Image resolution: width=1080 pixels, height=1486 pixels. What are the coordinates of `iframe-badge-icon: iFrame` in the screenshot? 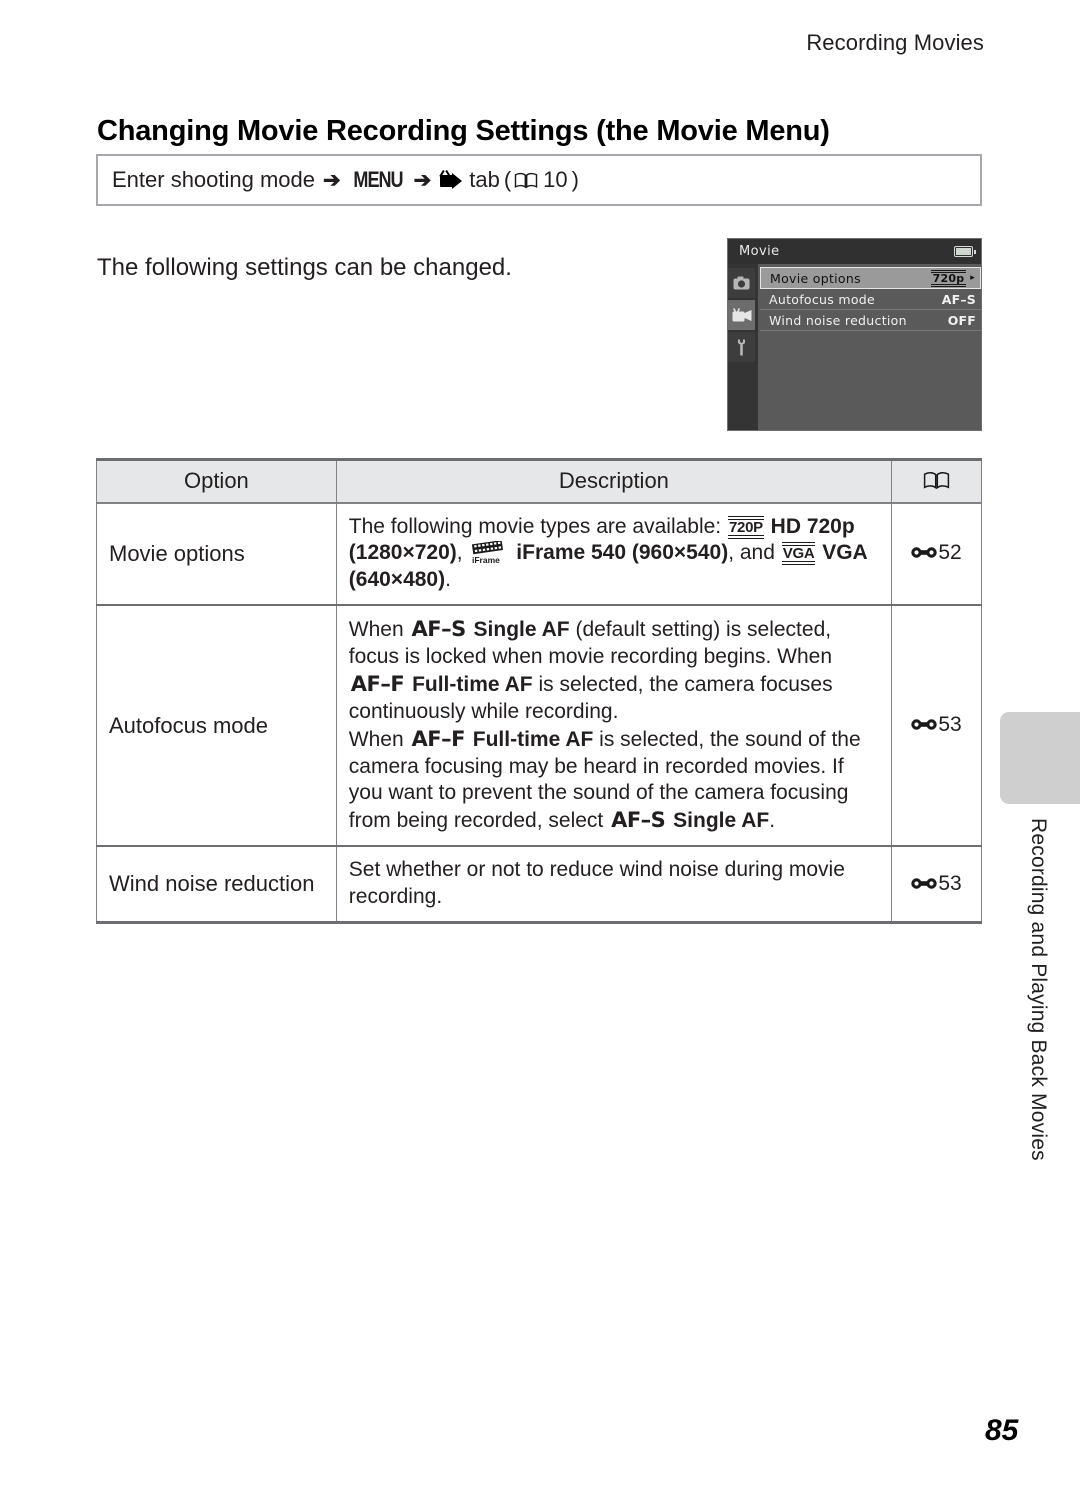 It's located at (489, 553).